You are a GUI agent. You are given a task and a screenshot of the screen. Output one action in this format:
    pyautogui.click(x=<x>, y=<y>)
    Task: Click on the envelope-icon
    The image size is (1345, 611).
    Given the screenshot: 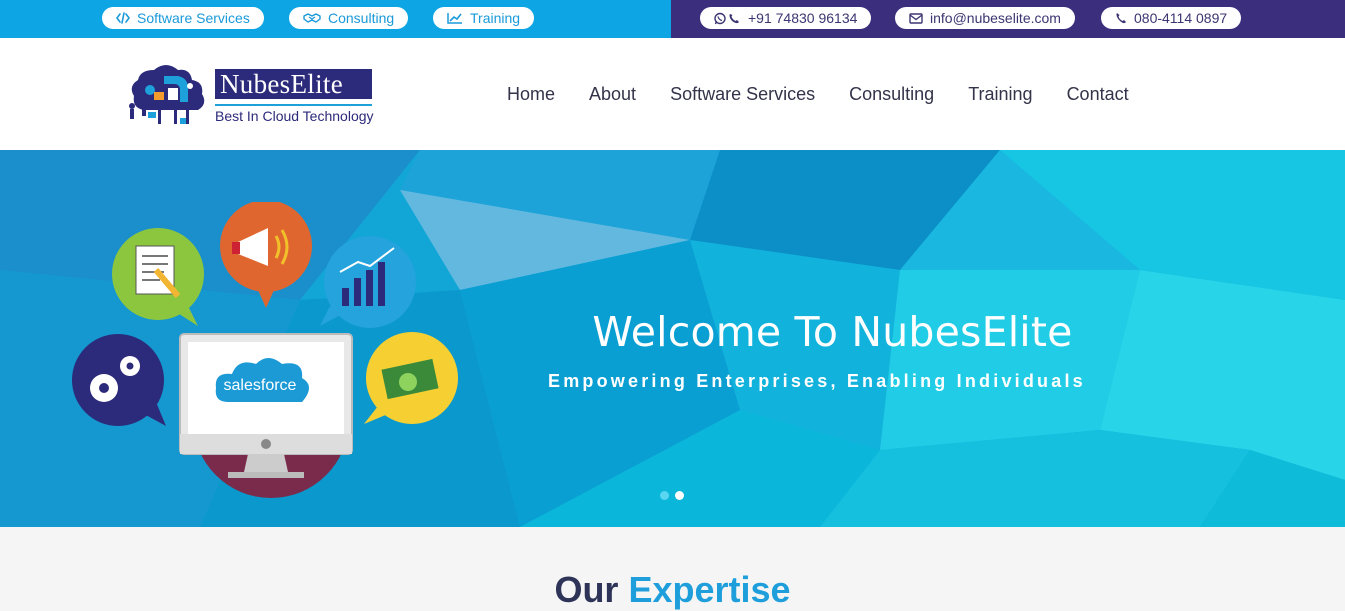 What is the action you would take?
    pyautogui.click(x=916, y=18)
    